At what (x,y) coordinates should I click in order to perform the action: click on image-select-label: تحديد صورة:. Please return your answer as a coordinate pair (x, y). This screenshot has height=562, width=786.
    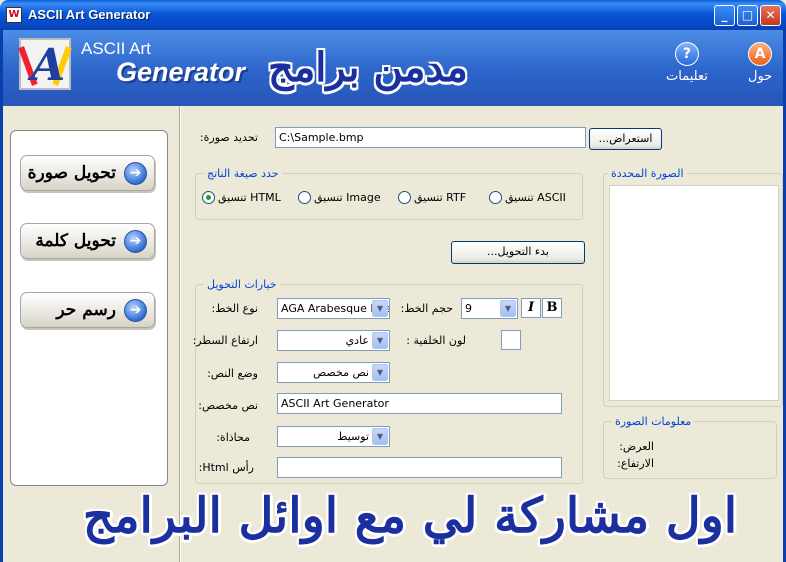
    Looking at the image, I should click on (228, 137).